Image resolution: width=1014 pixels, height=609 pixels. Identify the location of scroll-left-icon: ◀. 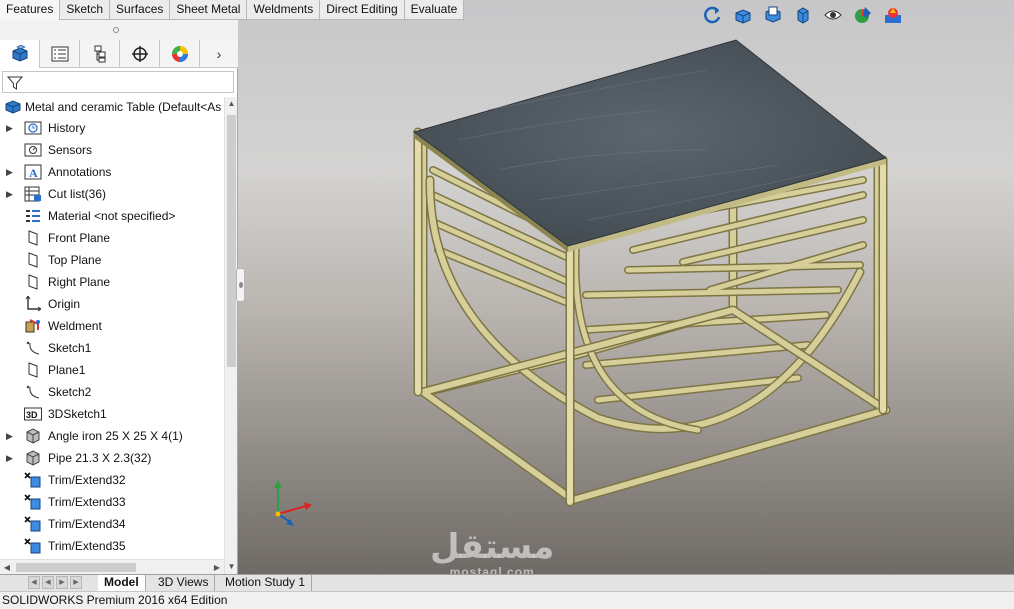
(7, 567).